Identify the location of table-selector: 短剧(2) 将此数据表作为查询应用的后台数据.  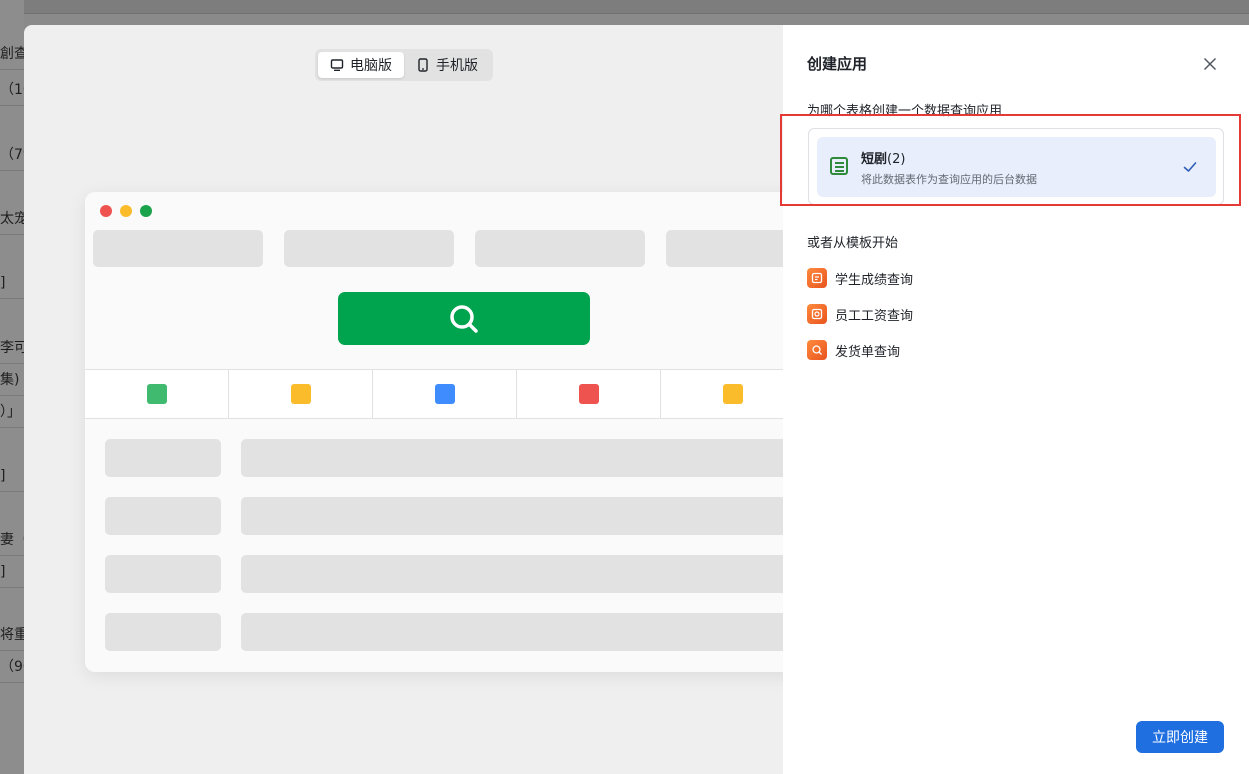
(1016, 166).